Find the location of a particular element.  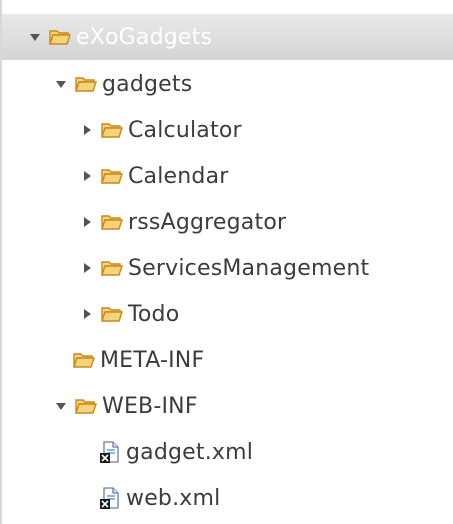

tree-item-label: Todo is located at coordinates (154, 314).